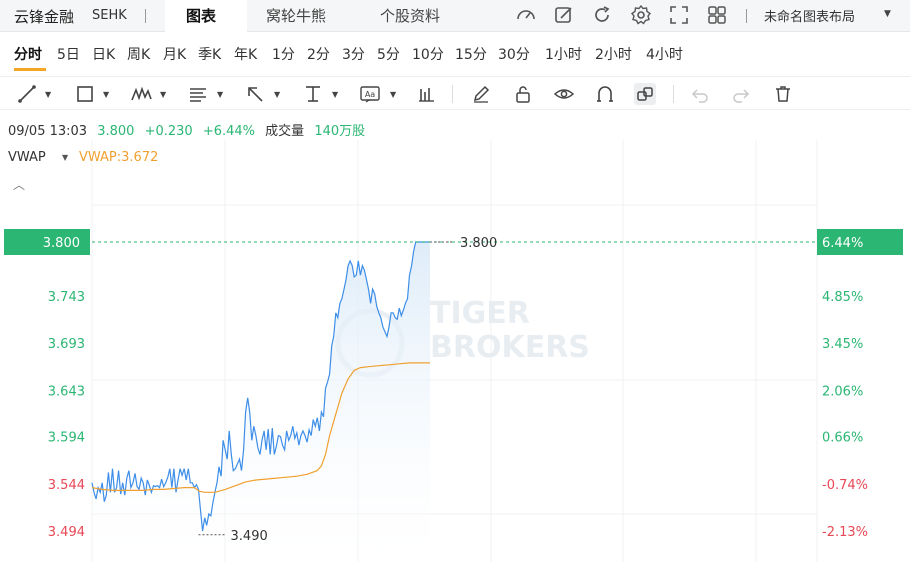  Describe the element at coordinates (85, 94) in the screenshot. I see `rectangle-tool-icon` at that location.